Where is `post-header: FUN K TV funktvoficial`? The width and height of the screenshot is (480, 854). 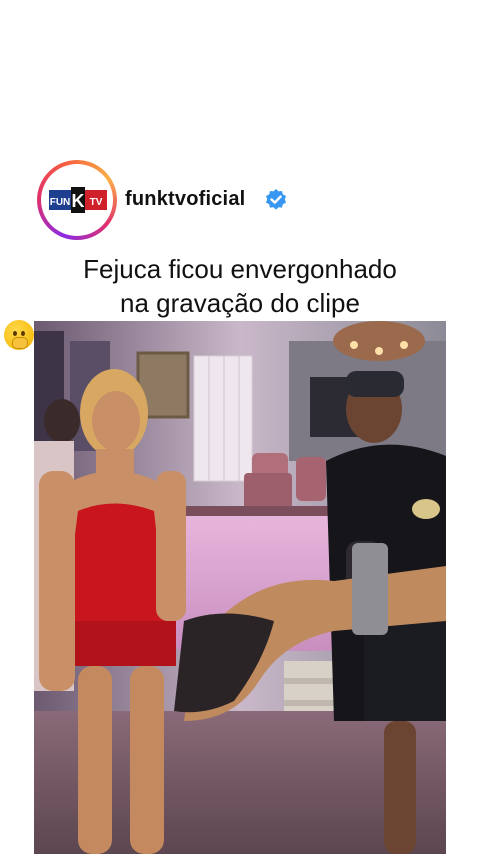 post-header: FUN K TV funktvoficial is located at coordinates (247, 200).